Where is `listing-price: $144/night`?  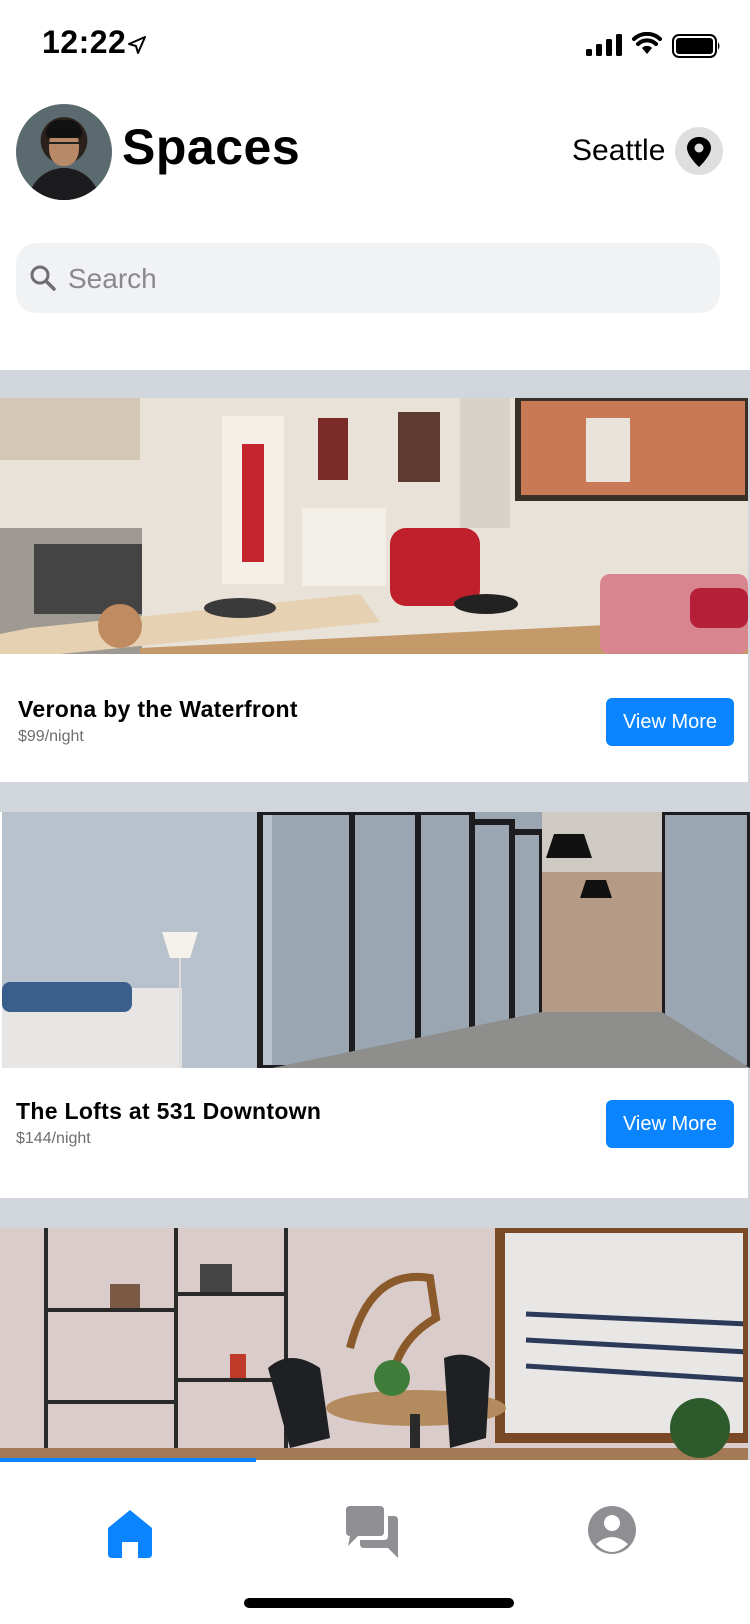 listing-price: $144/night is located at coordinates (53, 1138).